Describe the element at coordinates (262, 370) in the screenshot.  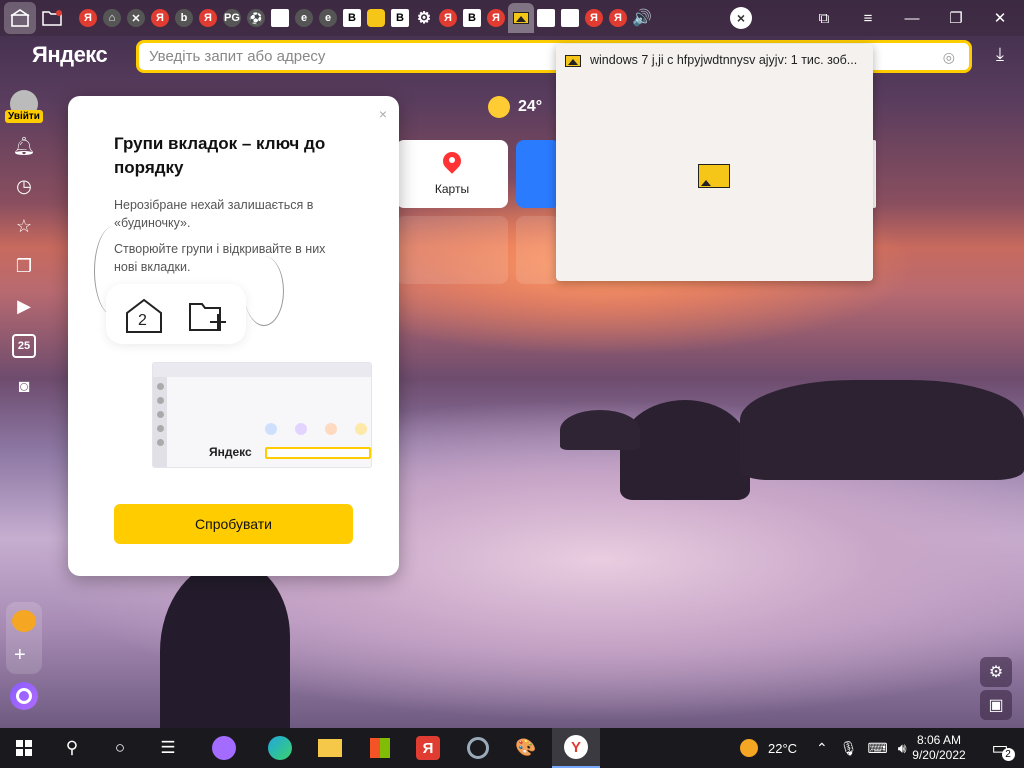
I see `mockup-tabbar` at that location.